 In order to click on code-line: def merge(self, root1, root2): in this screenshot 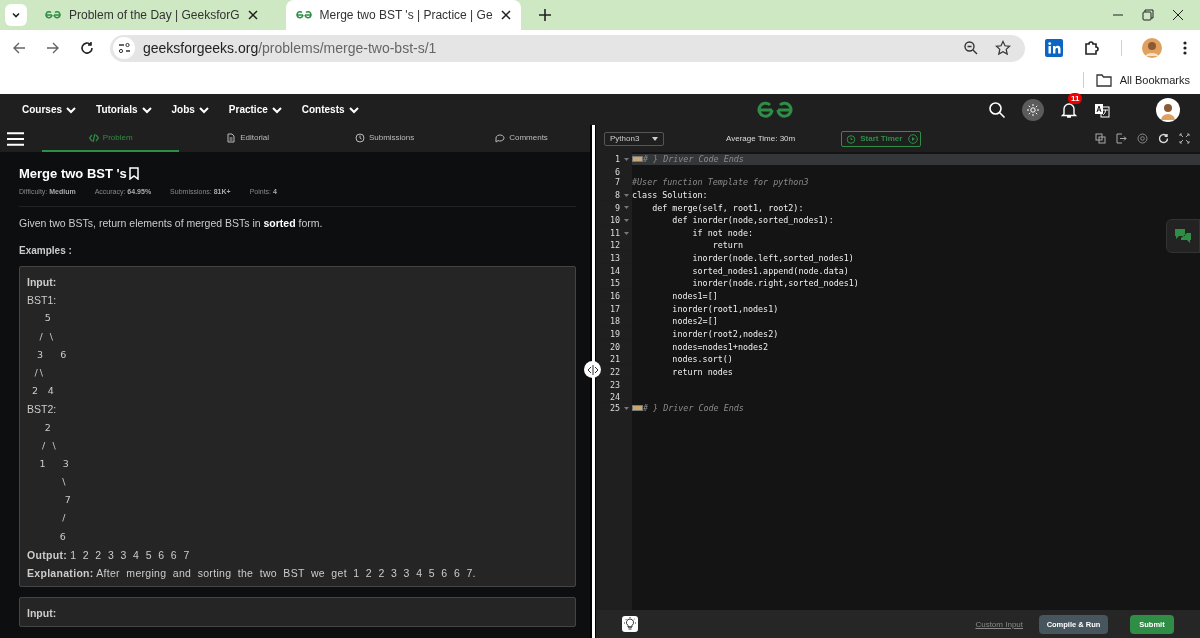, I will do `click(727, 208)`.